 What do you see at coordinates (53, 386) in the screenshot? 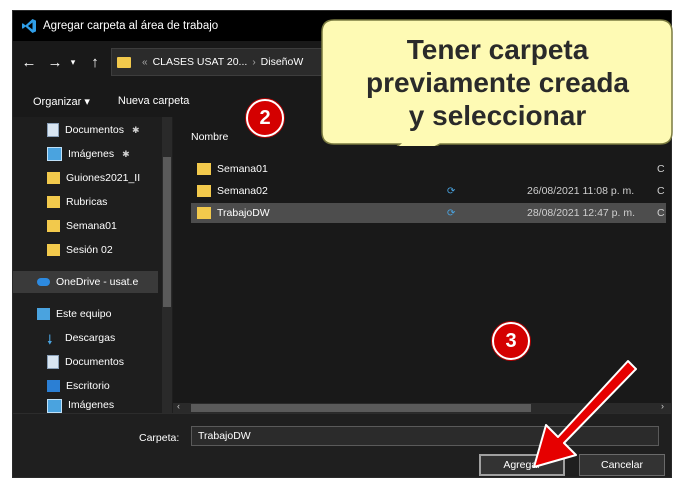
I see `desktop-icon` at bounding box center [53, 386].